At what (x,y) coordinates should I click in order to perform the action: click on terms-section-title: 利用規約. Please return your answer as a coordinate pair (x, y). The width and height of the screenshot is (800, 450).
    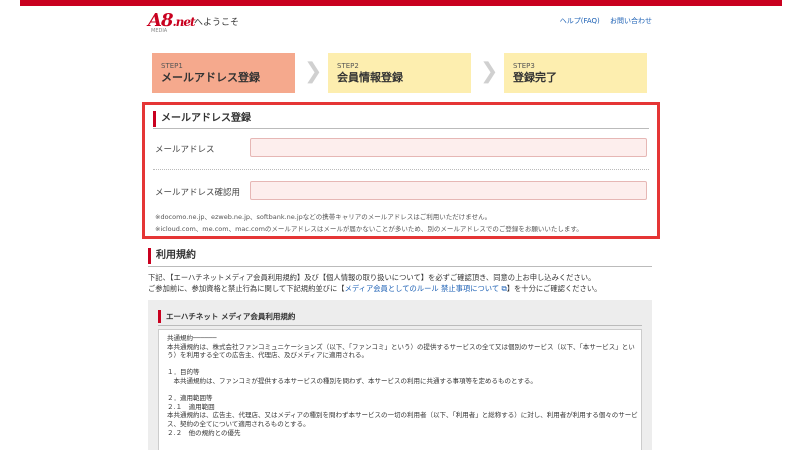
    Looking at the image, I should click on (400, 256).